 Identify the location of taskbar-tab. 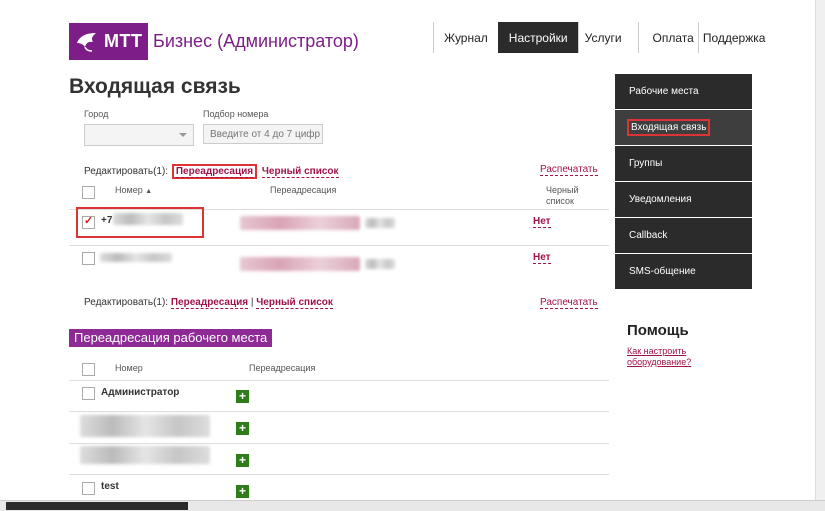
(97, 506).